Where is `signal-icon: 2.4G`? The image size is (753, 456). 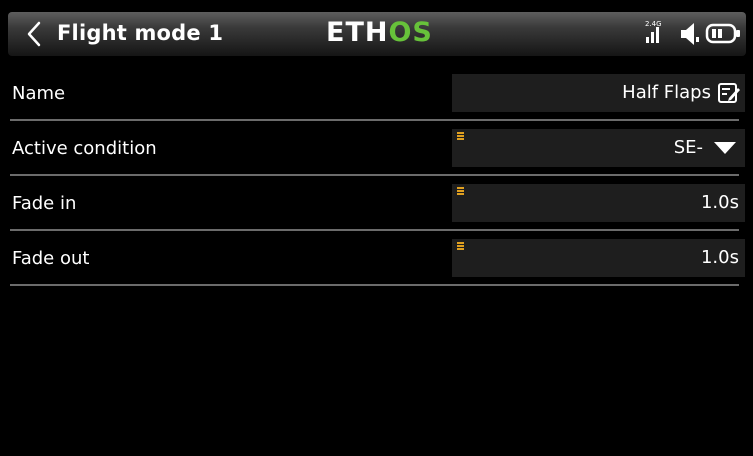 signal-icon: 2.4G is located at coordinates (653, 31).